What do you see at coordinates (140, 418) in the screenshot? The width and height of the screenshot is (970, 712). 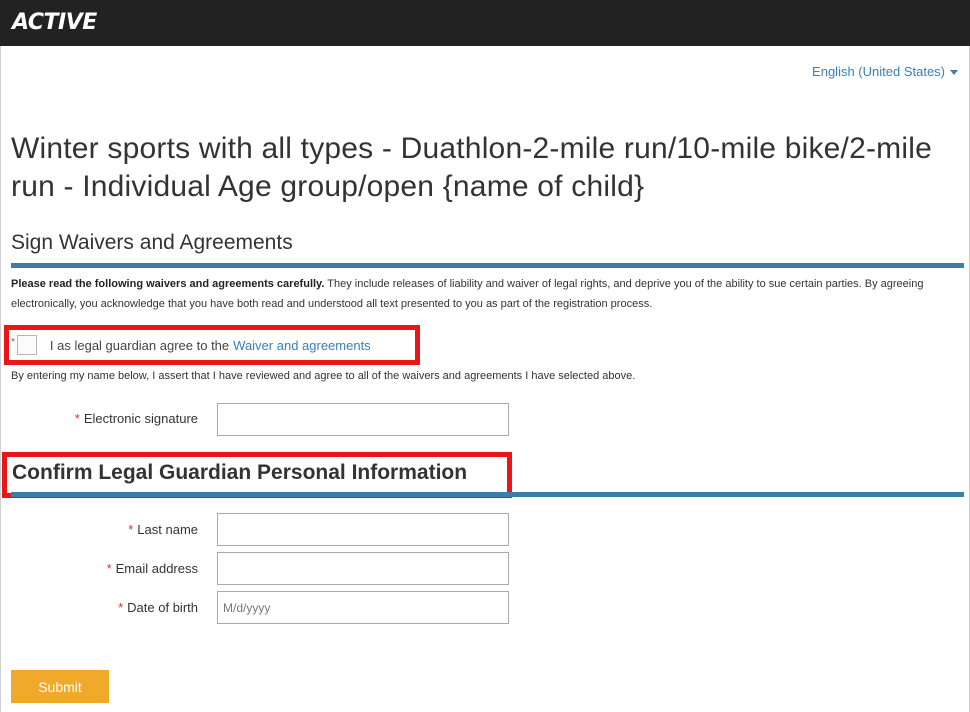 I see `signature-label-text: Electronic signature` at bounding box center [140, 418].